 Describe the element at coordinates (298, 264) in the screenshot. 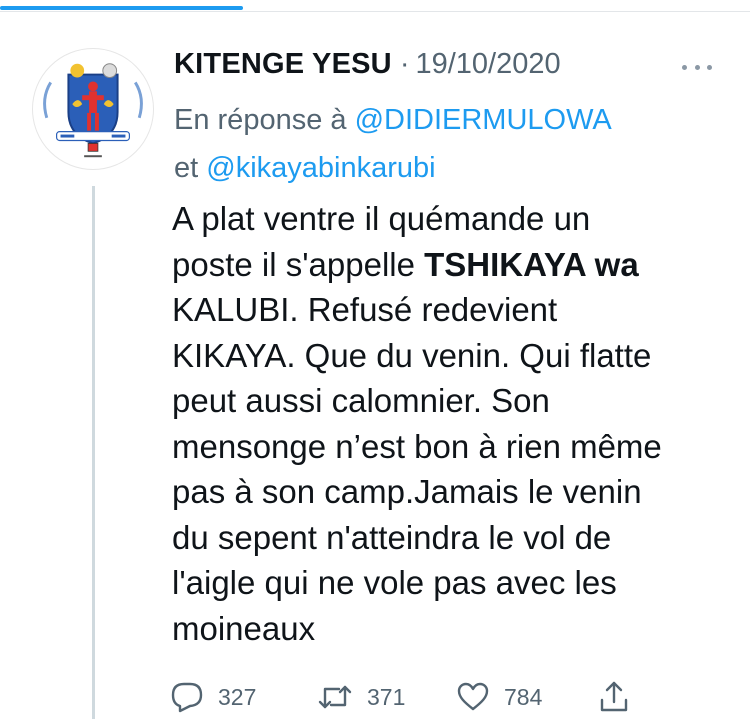

I see `tweet-text-segment: poste il s'appelle` at that location.